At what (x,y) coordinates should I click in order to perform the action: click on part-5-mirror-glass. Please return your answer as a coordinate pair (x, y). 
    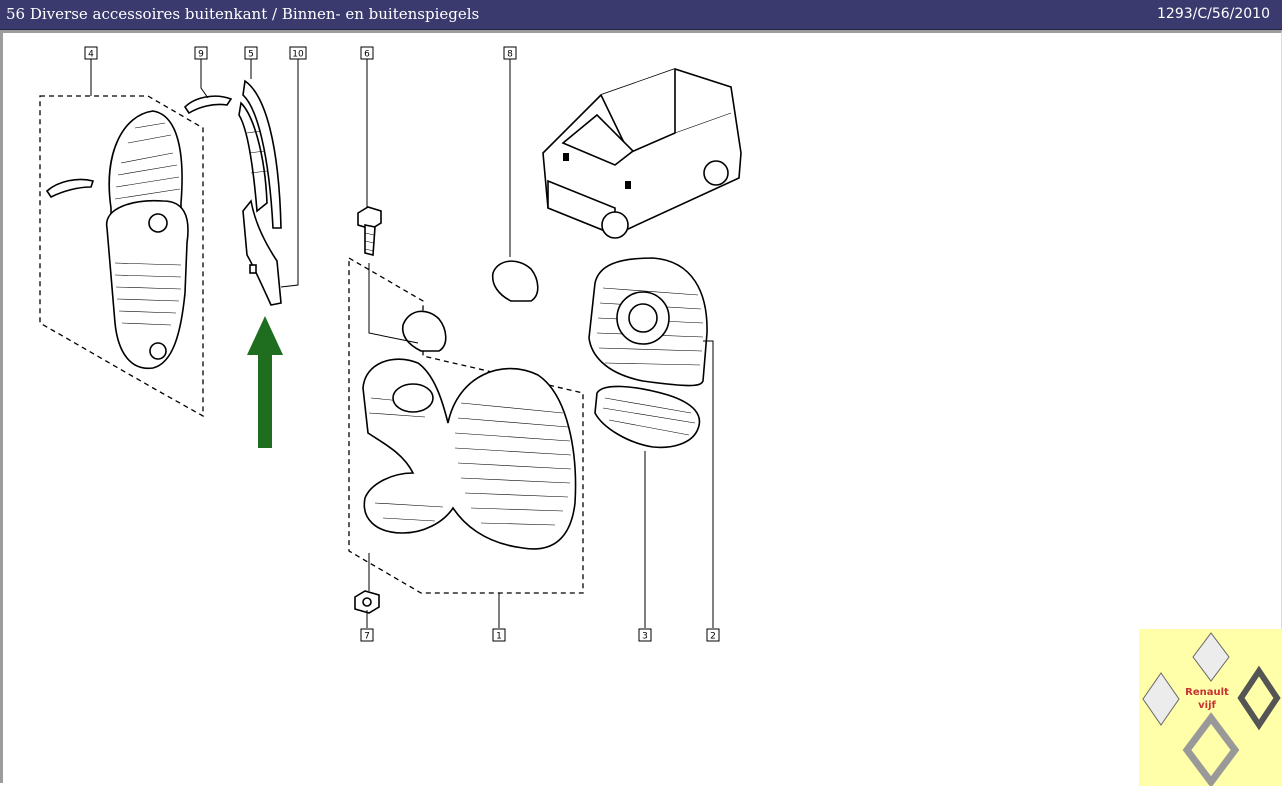
    Looking at the image, I should click on (260, 154).